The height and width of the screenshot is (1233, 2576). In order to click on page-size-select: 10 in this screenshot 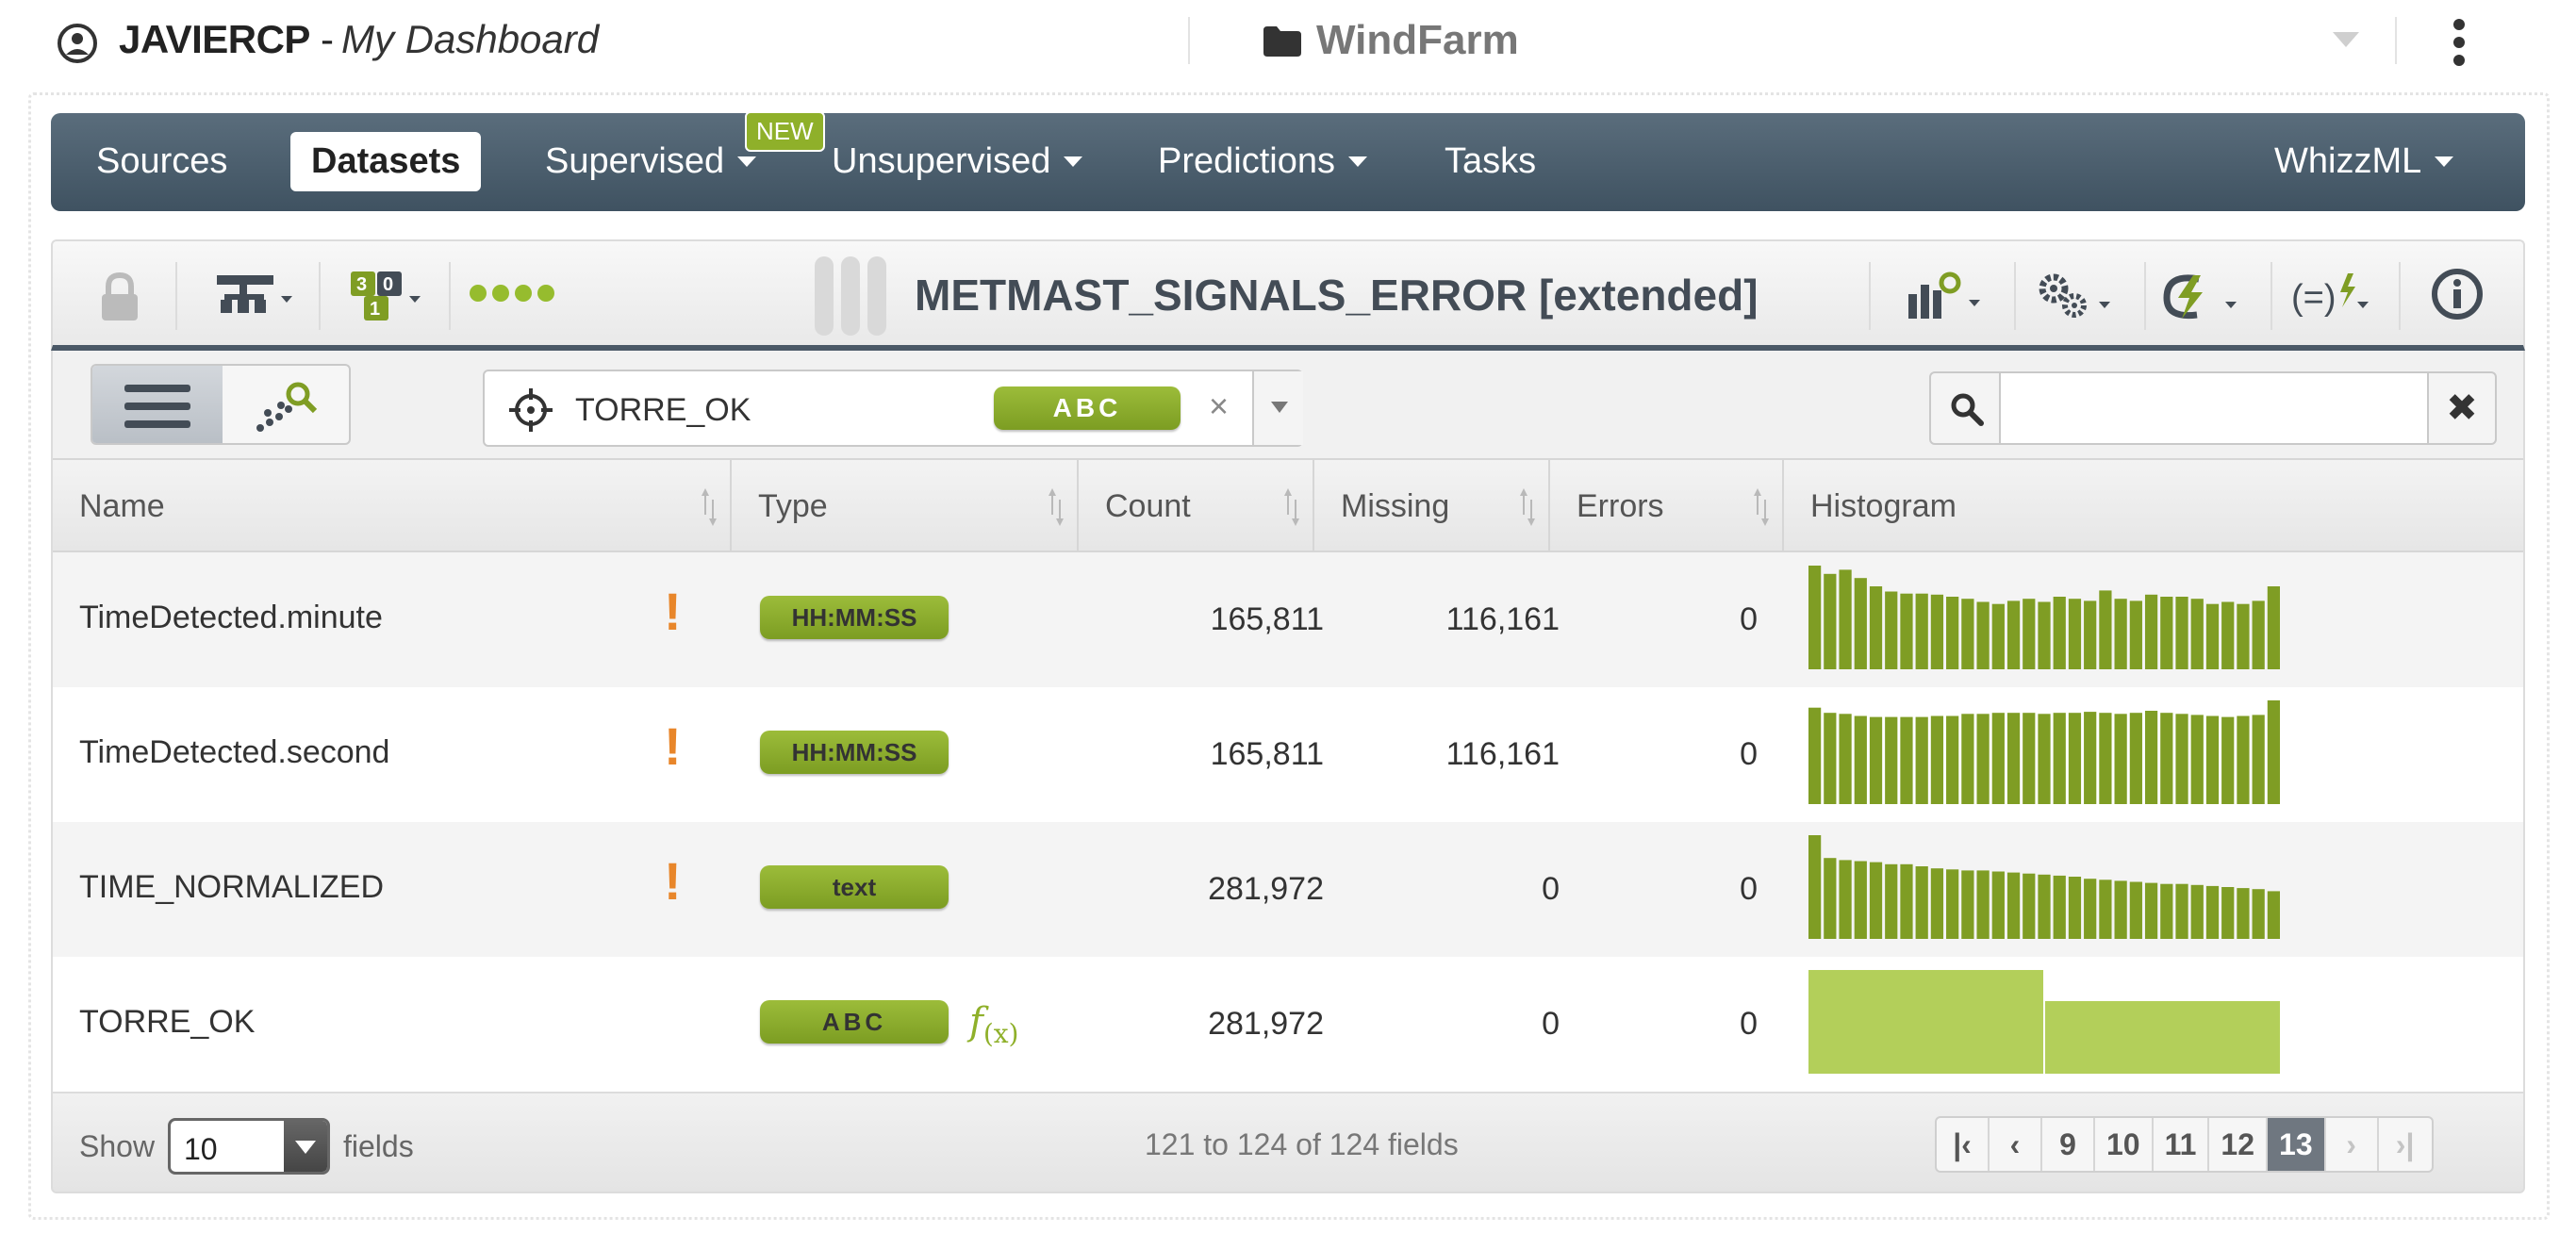, I will do `click(249, 1146)`.